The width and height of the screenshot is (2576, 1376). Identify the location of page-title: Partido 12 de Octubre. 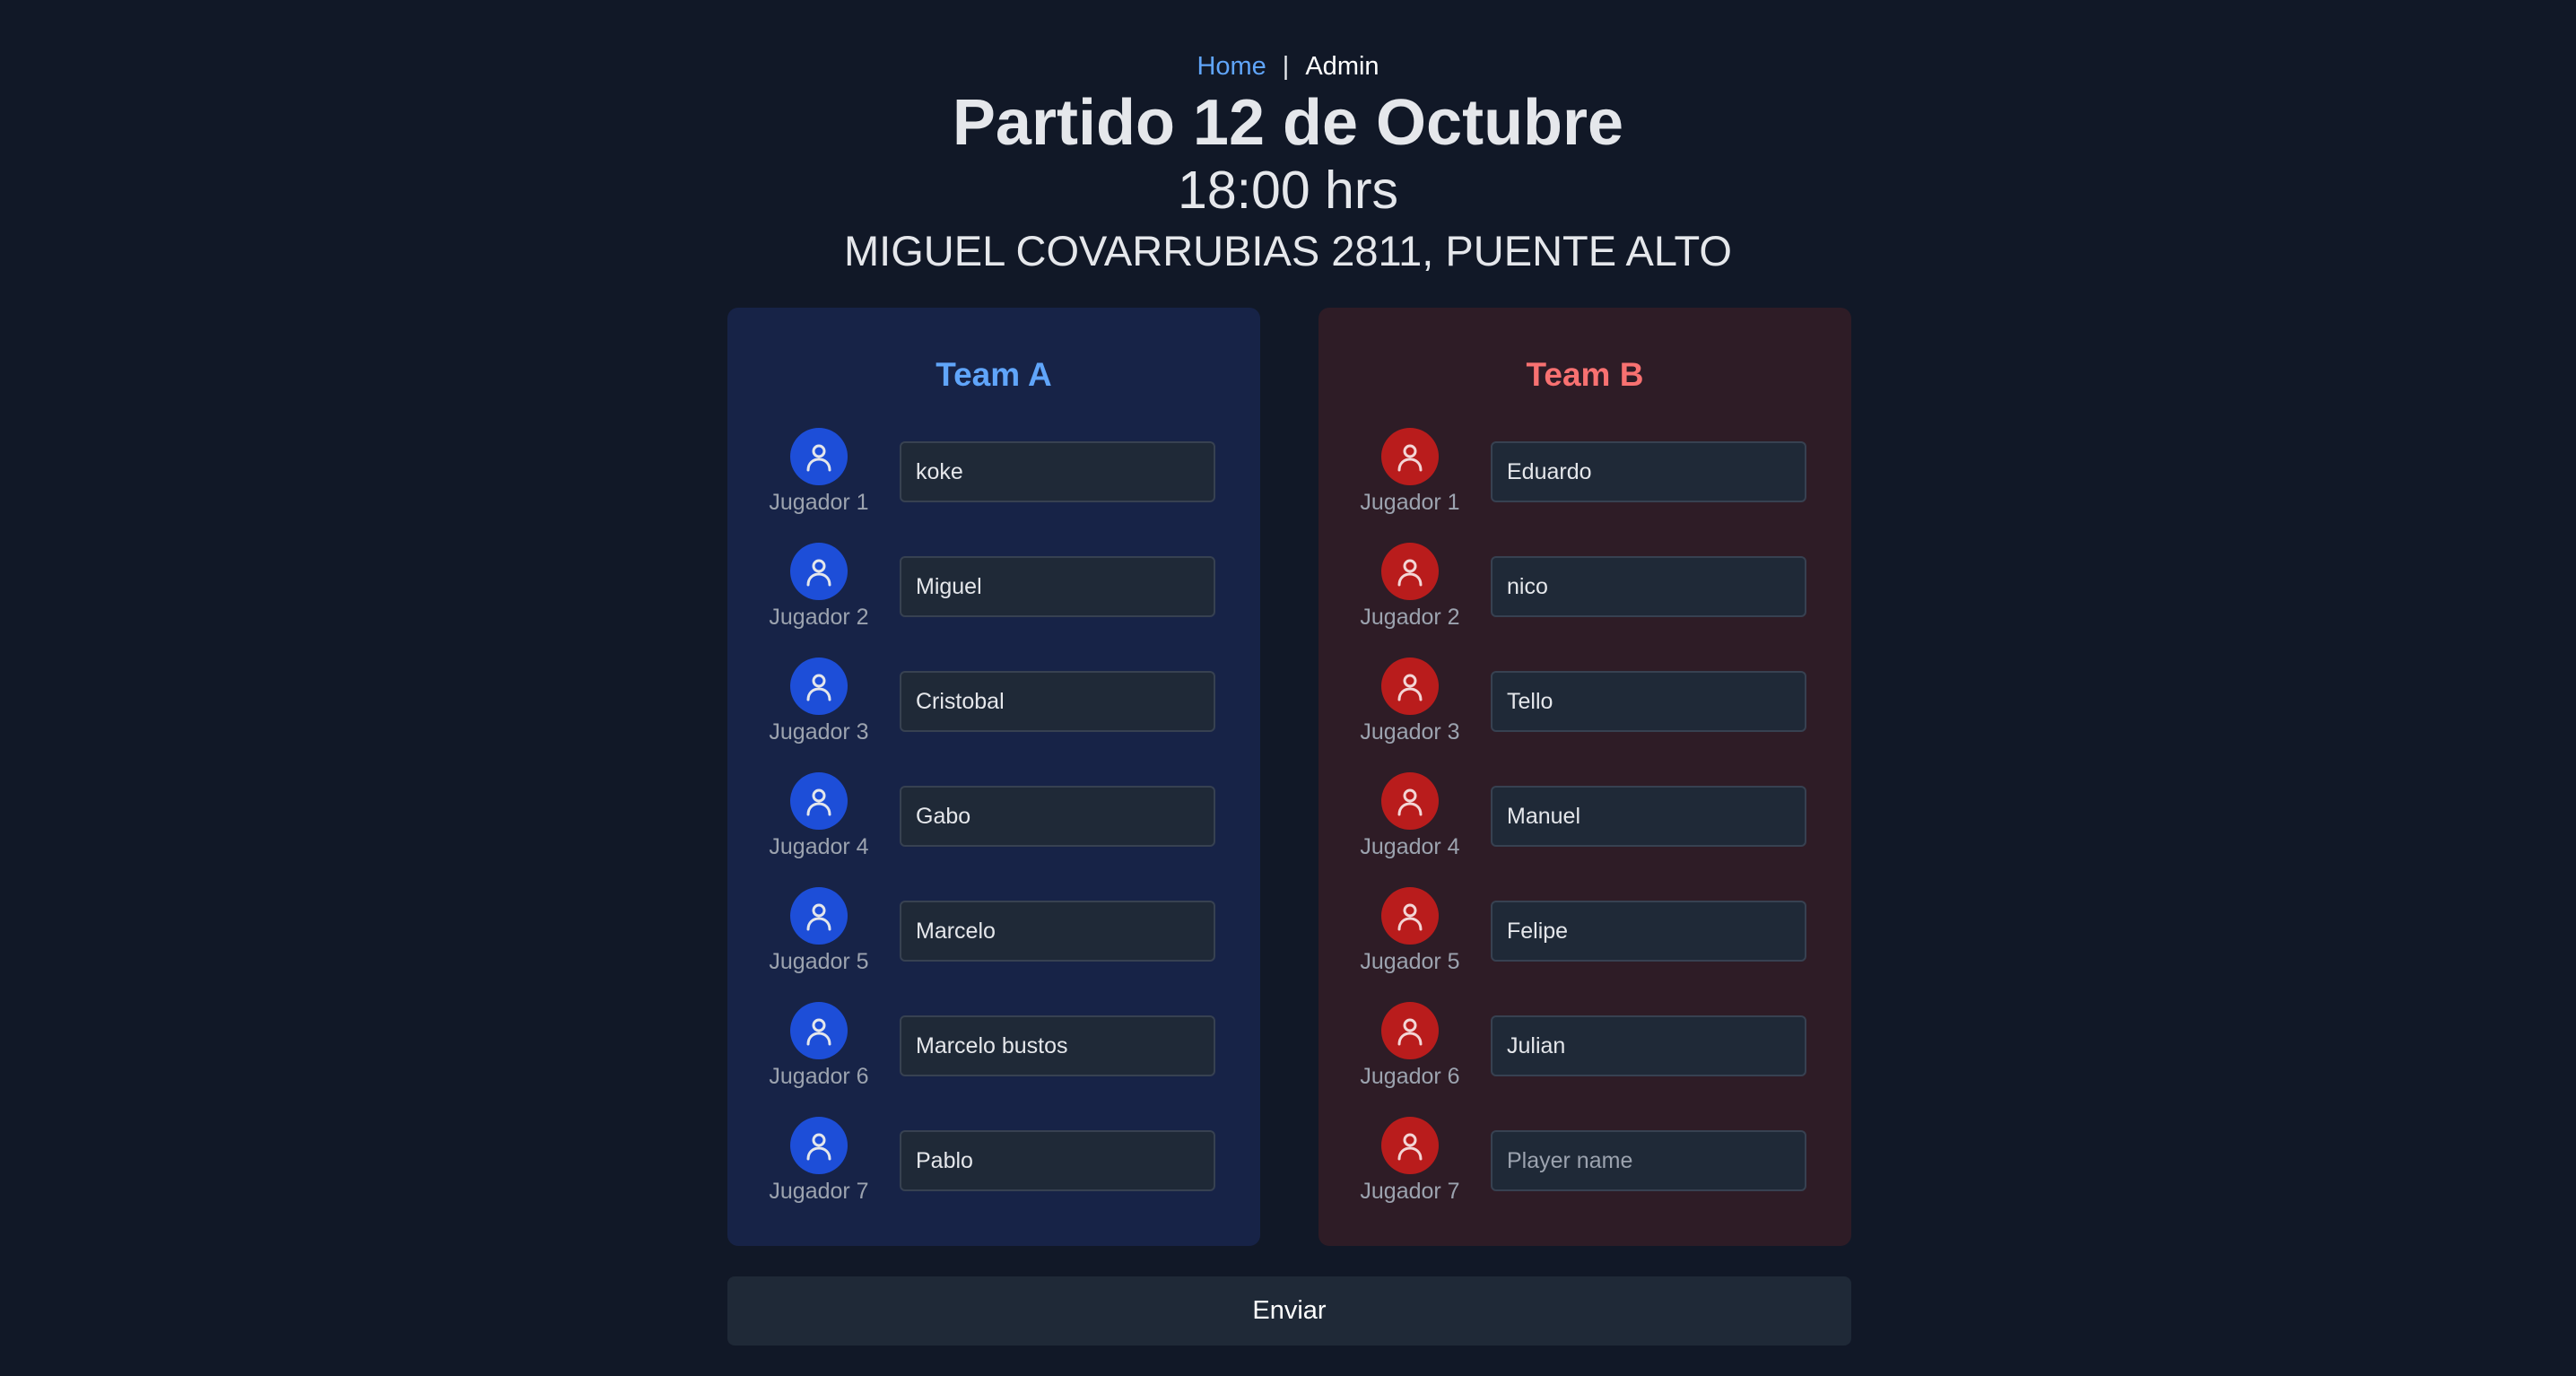
(1288, 123).